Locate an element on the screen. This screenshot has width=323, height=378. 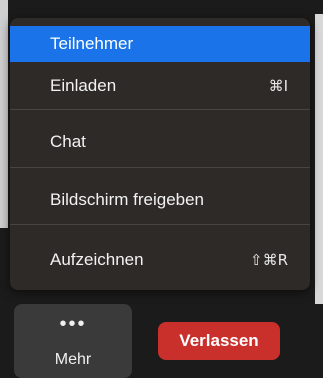
menu-item-share-screen: Bildschirm freigeben is located at coordinates (160, 200).